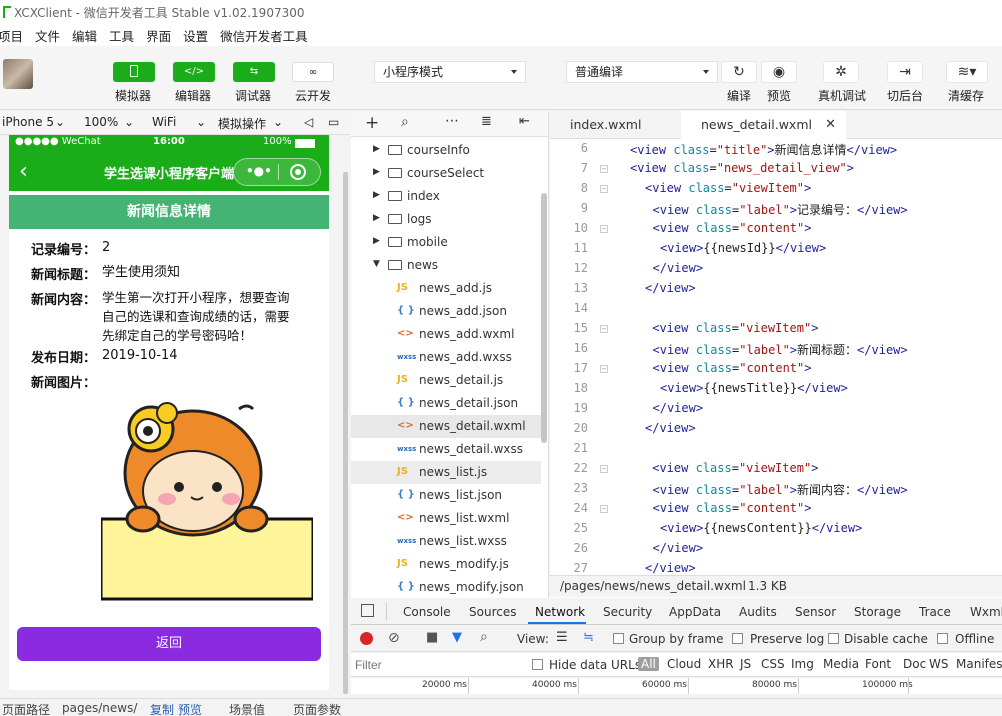 The width and height of the screenshot is (1002, 716). Describe the element at coordinates (484, 637) in the screenshot. I see `search-network-icon: ⌕` at that location.